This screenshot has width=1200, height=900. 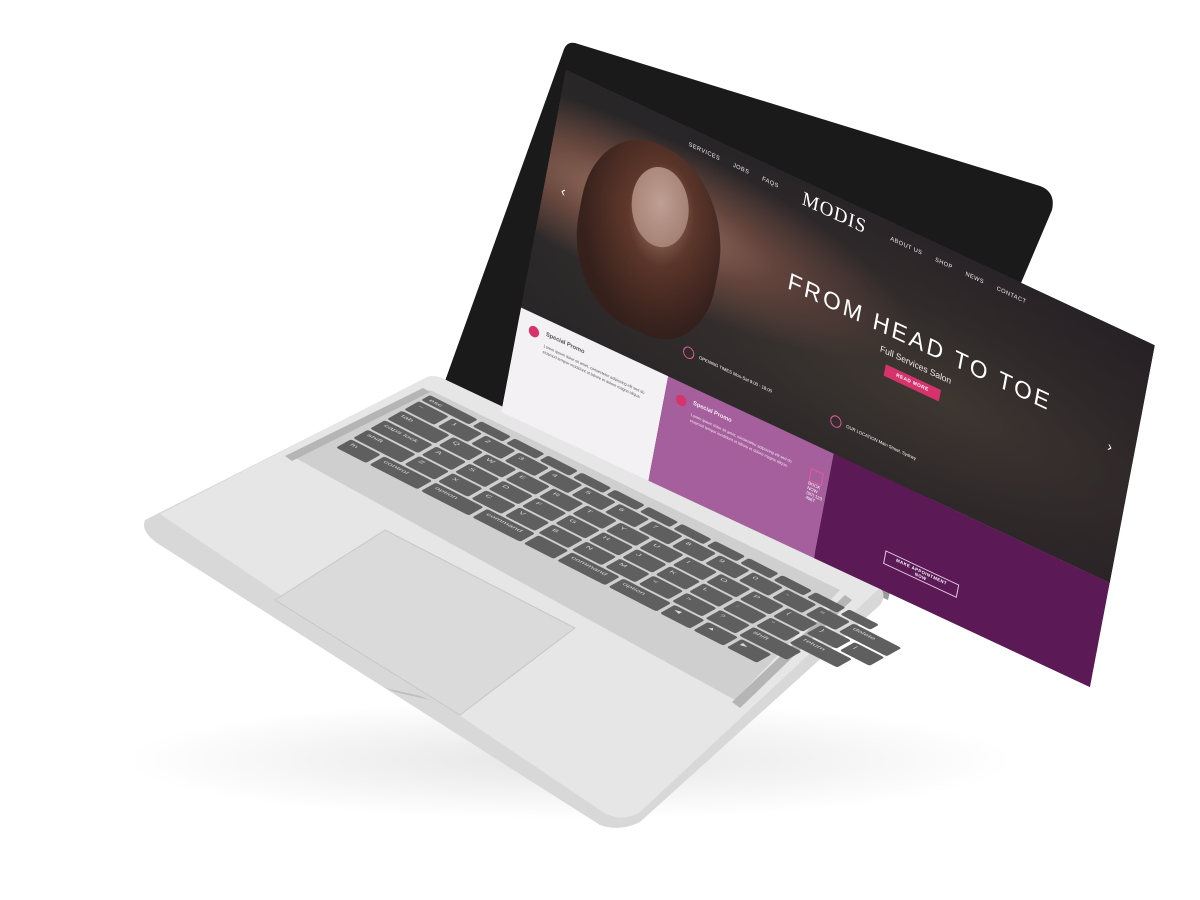 I want to click on nav-link-about-us: ABOUT US, so click(x=906, y=246).